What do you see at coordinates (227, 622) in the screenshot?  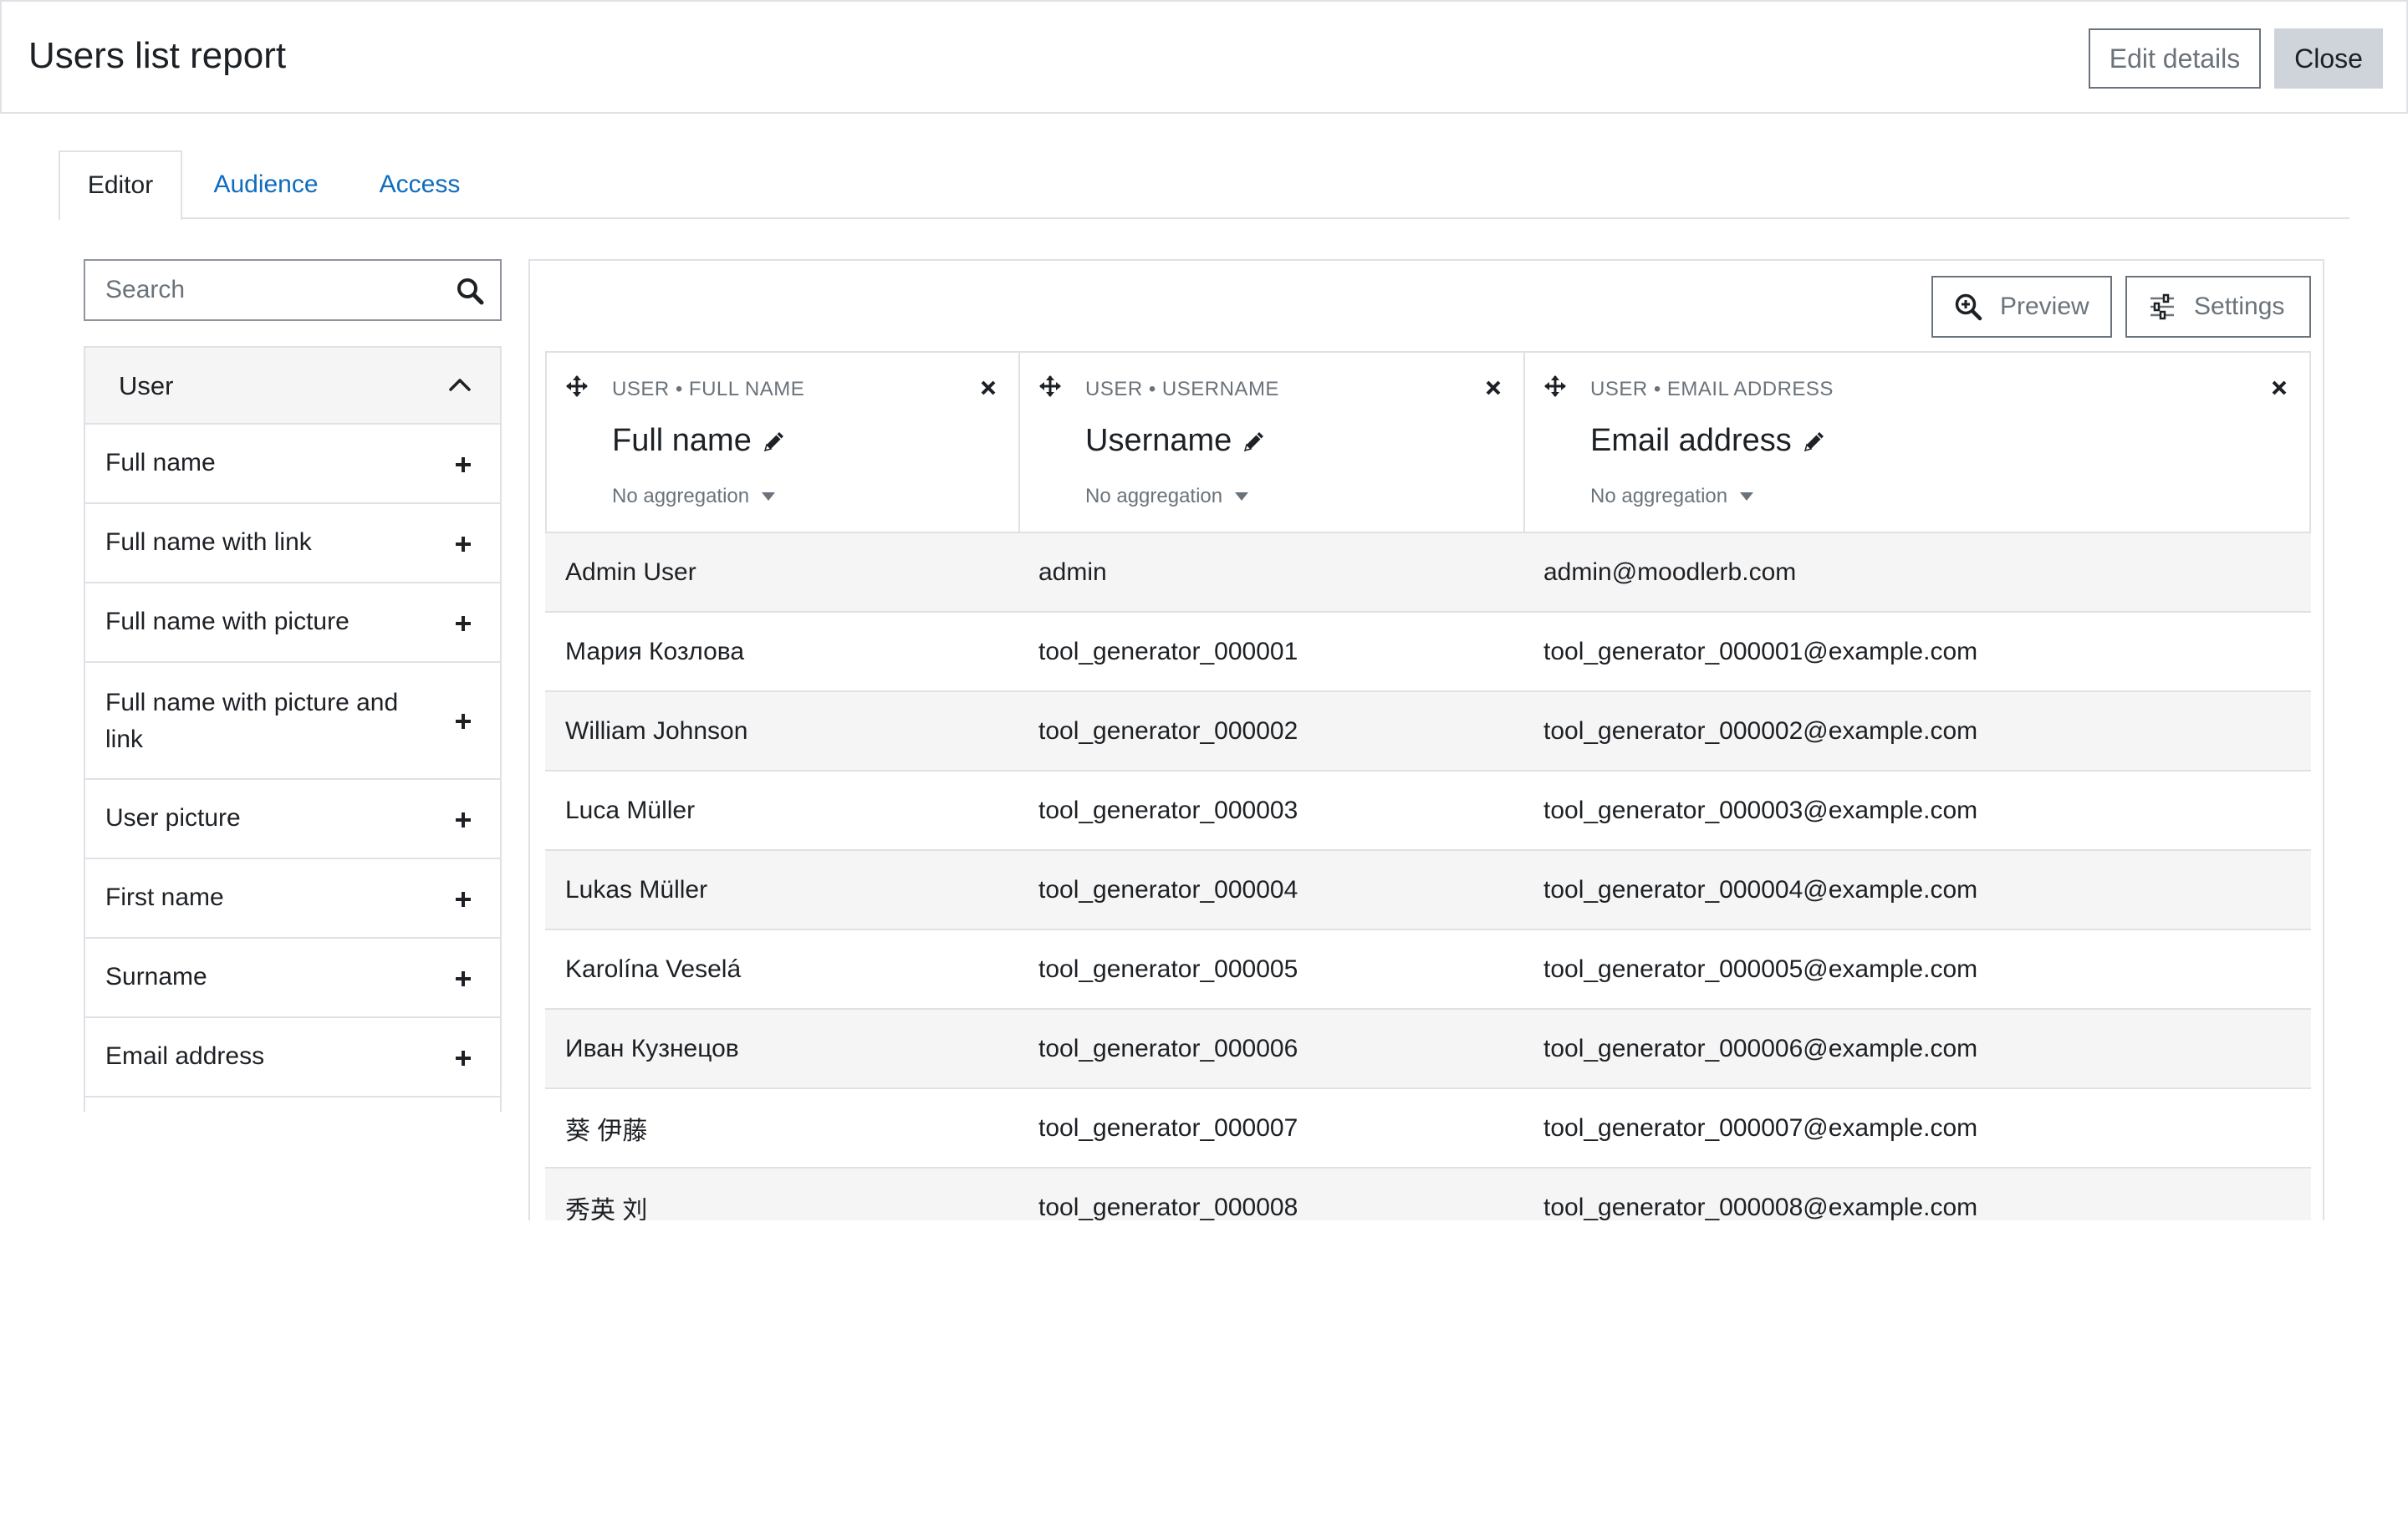 I see `sidebar-item-label: Full name with picture` at bounding box center [227, 622].